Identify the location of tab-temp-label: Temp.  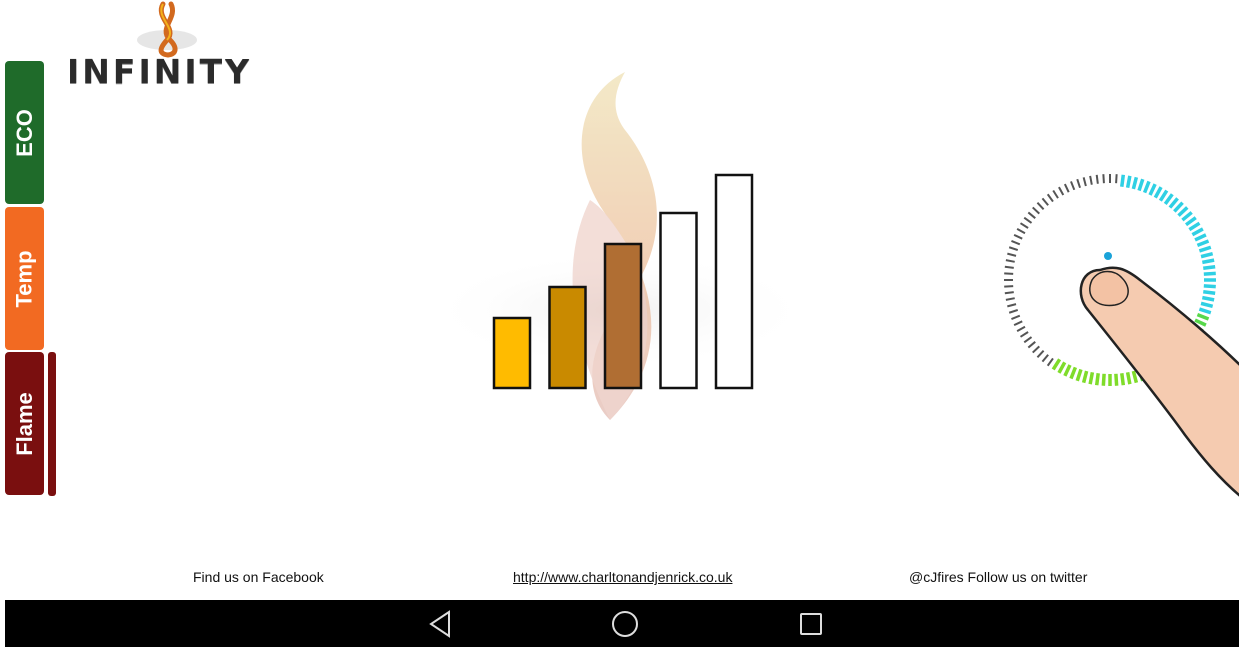
(24, 278).